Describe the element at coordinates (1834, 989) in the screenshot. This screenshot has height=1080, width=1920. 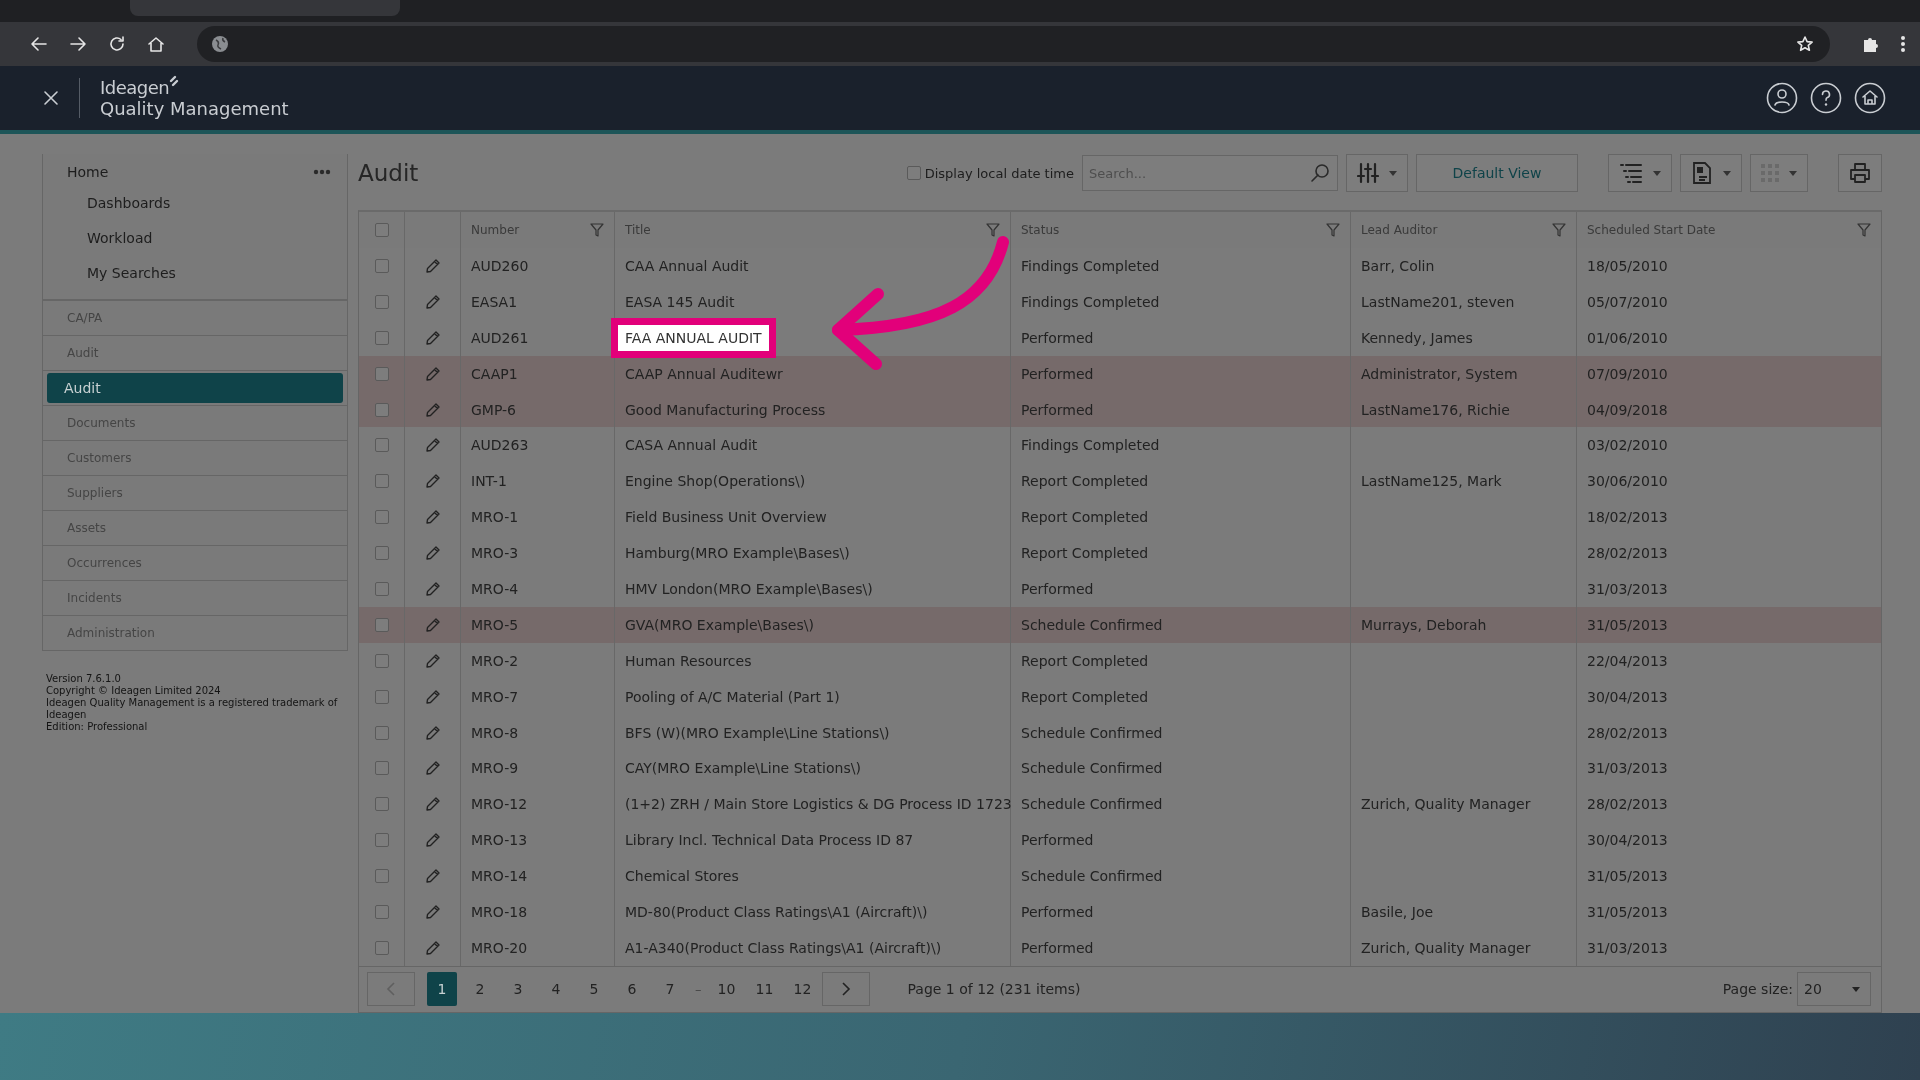
I see `page-size-select: 20` at that location.